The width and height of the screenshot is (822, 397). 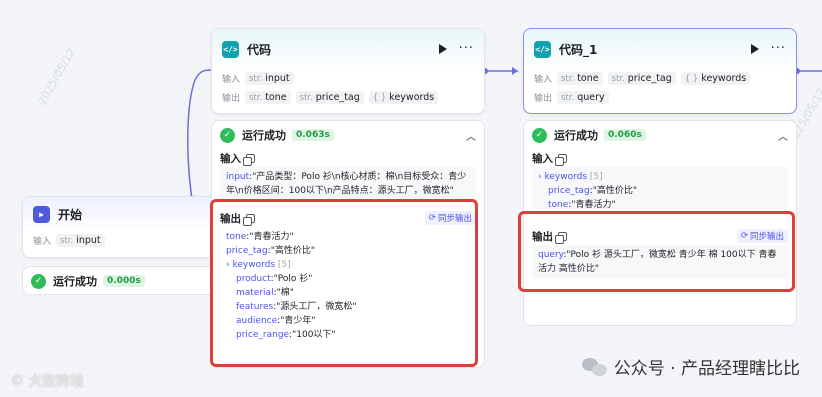 I want to click on input-row: 输入 str. input, so click(x=348, y=78).